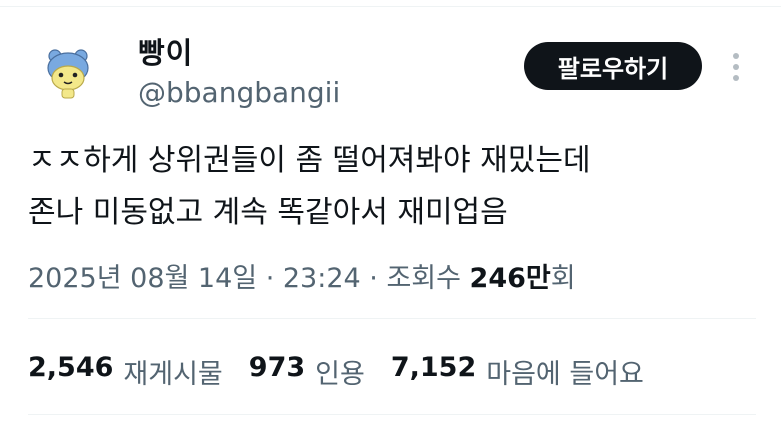 This screenshot has width=781, height=433. I want to click on stat-count: 7,152, so click(433, 367).